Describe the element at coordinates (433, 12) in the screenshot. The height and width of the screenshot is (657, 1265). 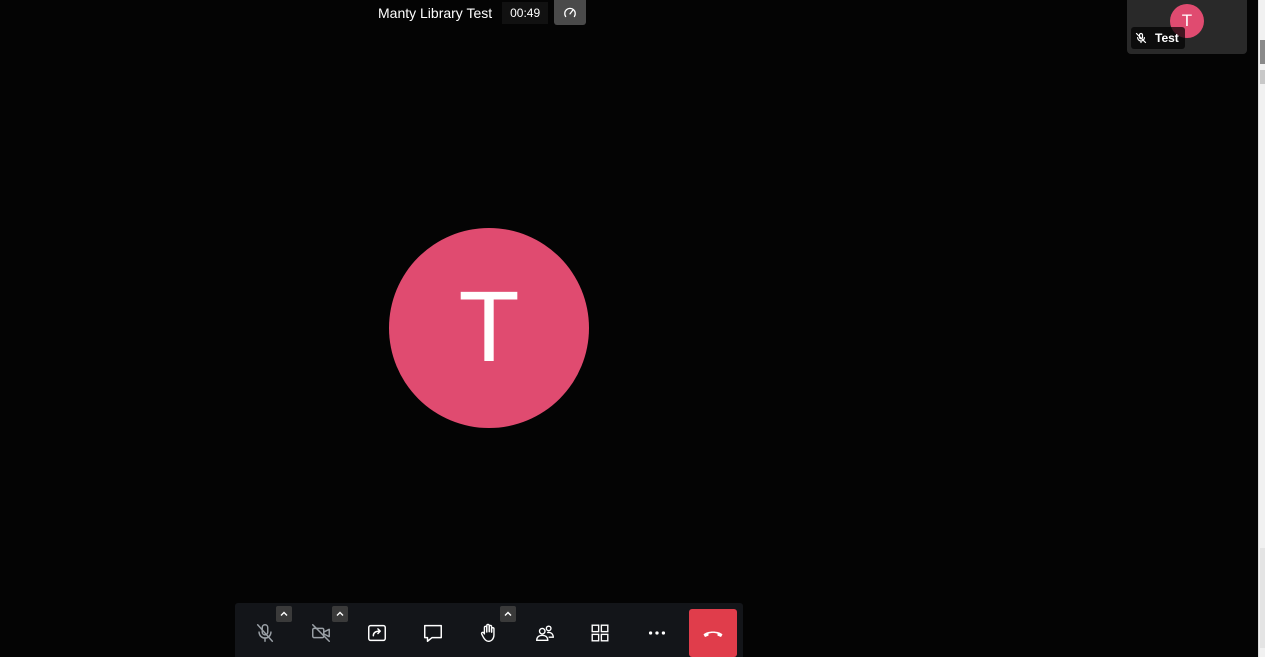
I see `meeting-subject: Manty Library Test` at that location.